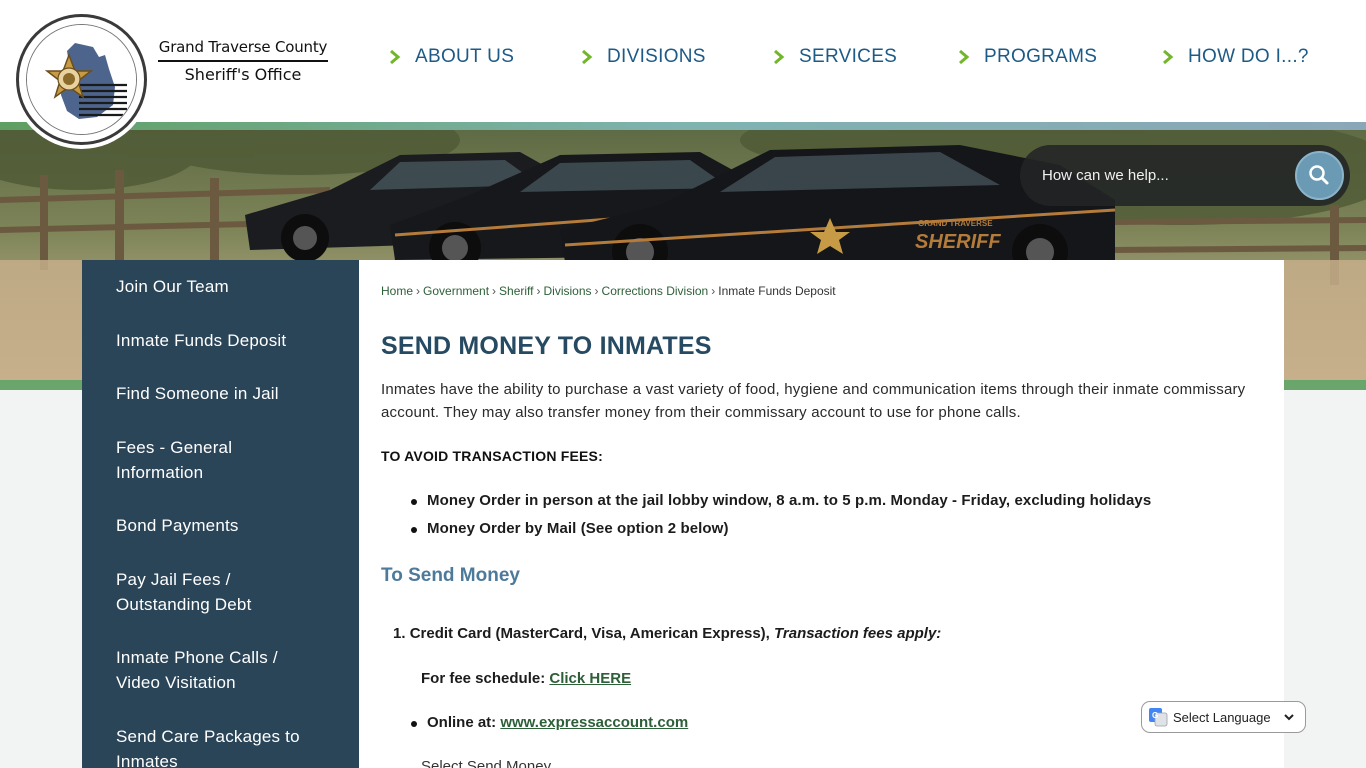 Image resolution: width=1366 pixels, height=768 pixels. I want to click on michigan-star-icon, so click(81, 79).